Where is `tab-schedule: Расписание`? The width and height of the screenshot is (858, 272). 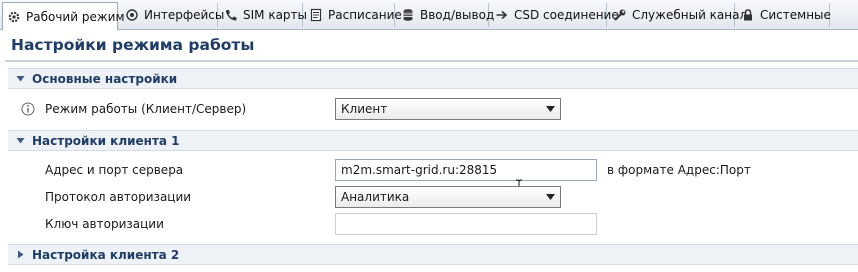
tab-schedule: Расписание is located at coordinates (353, 15).